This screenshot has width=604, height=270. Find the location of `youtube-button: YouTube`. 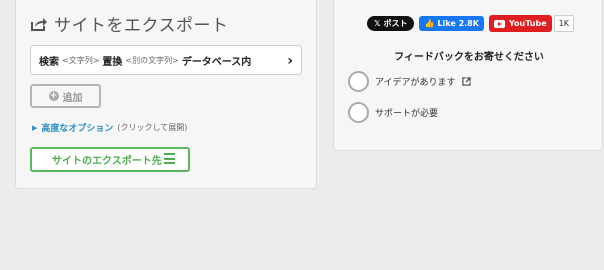

youtube-button: YouTube is located at coordinates (520, 23).